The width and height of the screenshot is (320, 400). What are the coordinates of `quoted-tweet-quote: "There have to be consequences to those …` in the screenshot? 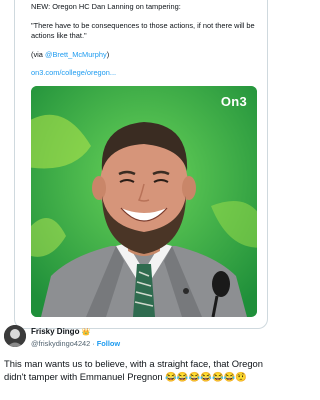 It's located at (143, 30).